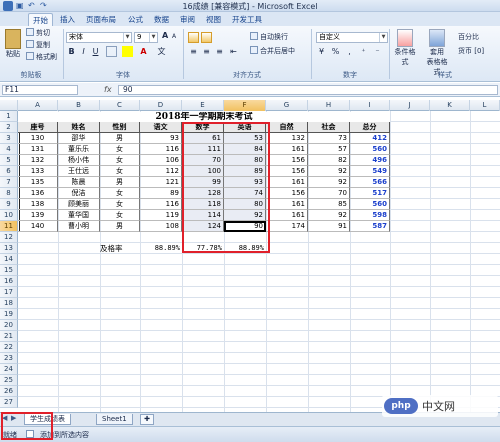 The height and width of the screenshot is (442, 500). Describe the element at coordinates (370, 127) in the screenshot. I see `table-header-cell: 总分` at that location.